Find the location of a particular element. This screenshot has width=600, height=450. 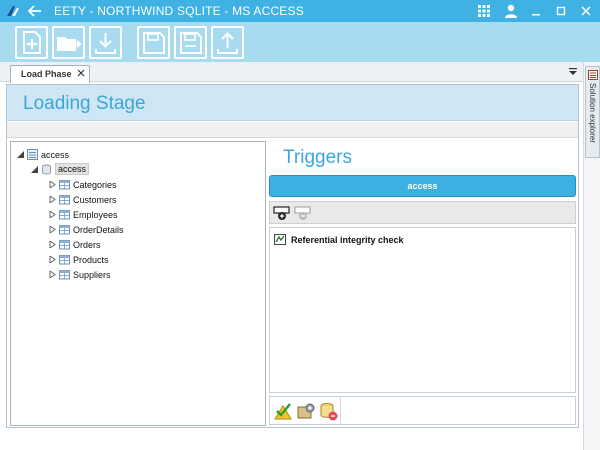

tab-overflow-icon is located at coordinates (573, 72).